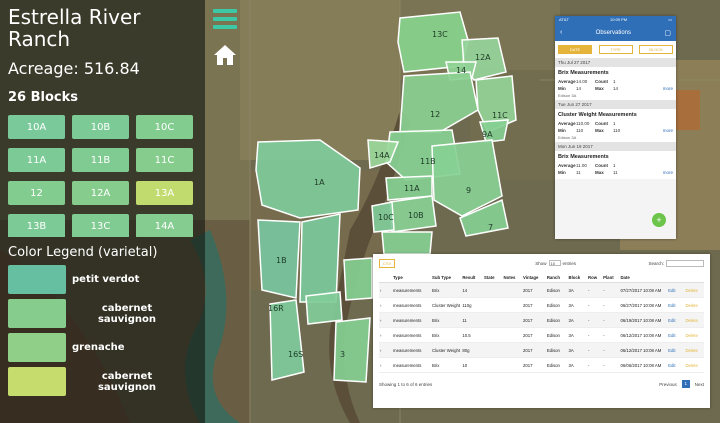 Image resolution: width=720 pixels, height=423 pixels. What do you see at coordinates (342, 354) in the screenshot?
I see `map-block-label: 3` at bounding box center [342, 354].